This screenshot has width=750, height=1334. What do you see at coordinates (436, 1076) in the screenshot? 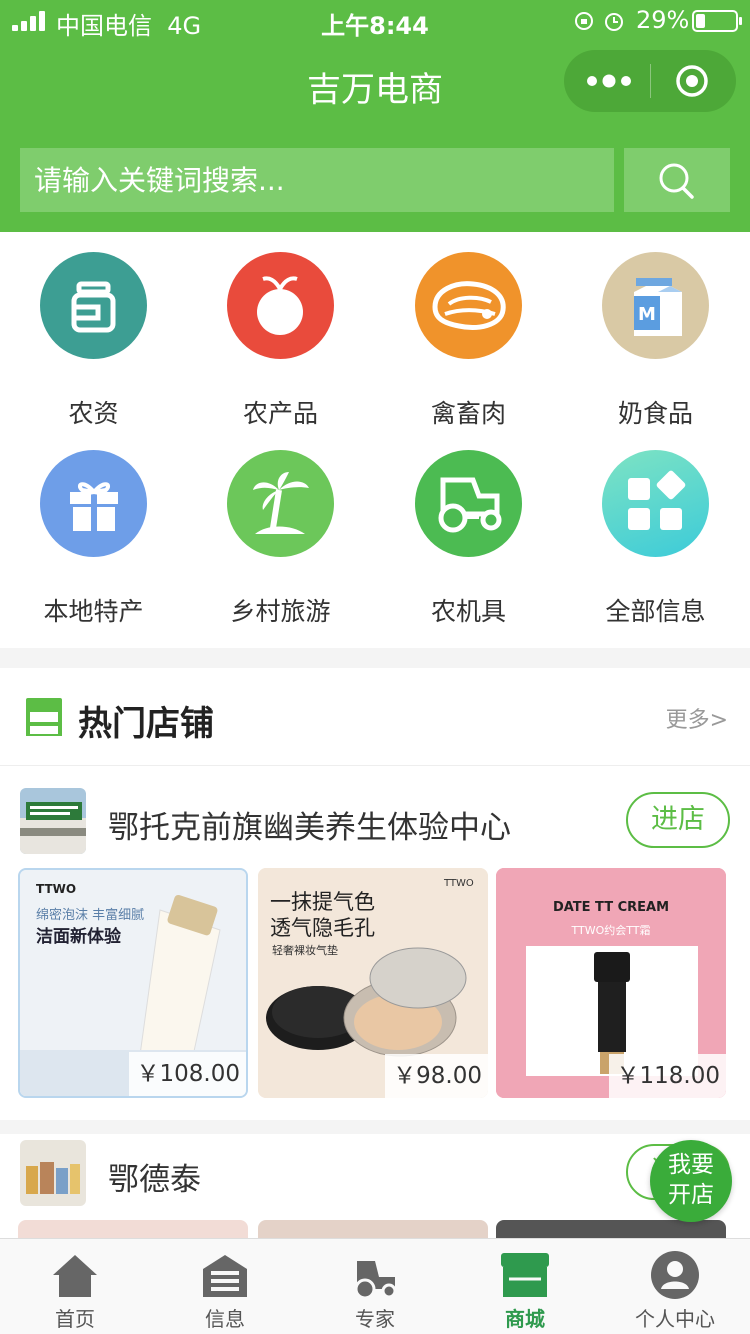
I see `product-price: ￥98.00` at bounding box center [436, 1076].